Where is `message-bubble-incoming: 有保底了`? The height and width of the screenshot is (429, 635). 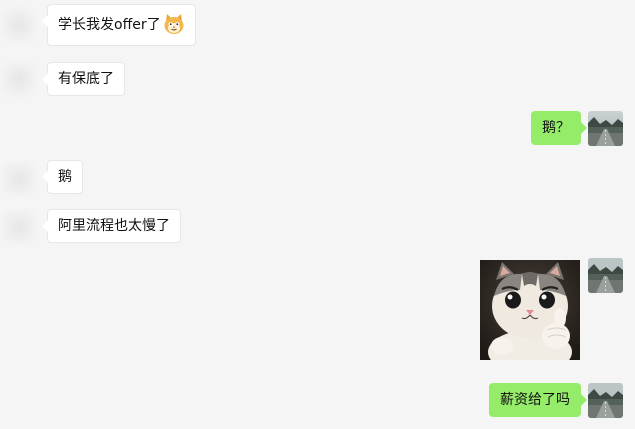 message-bubble-incoming: 有保底了 is located at coordinates (83, 79).